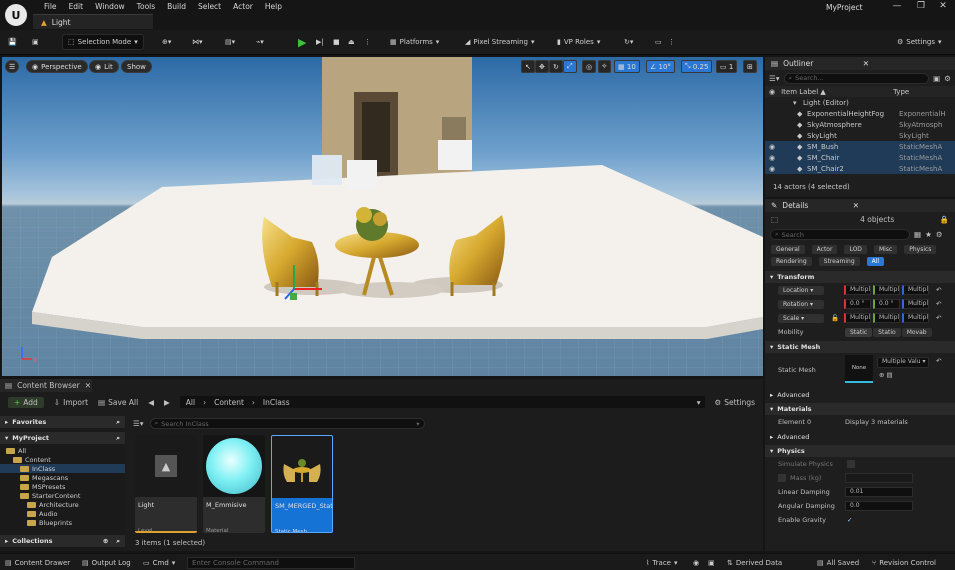 This screenshot has height=570, width=955. What do you see at coordinates (860, 437) in the screenshot?
I see `advanced-row-2: ▸ Advanced` at bounding box center [860, 437].